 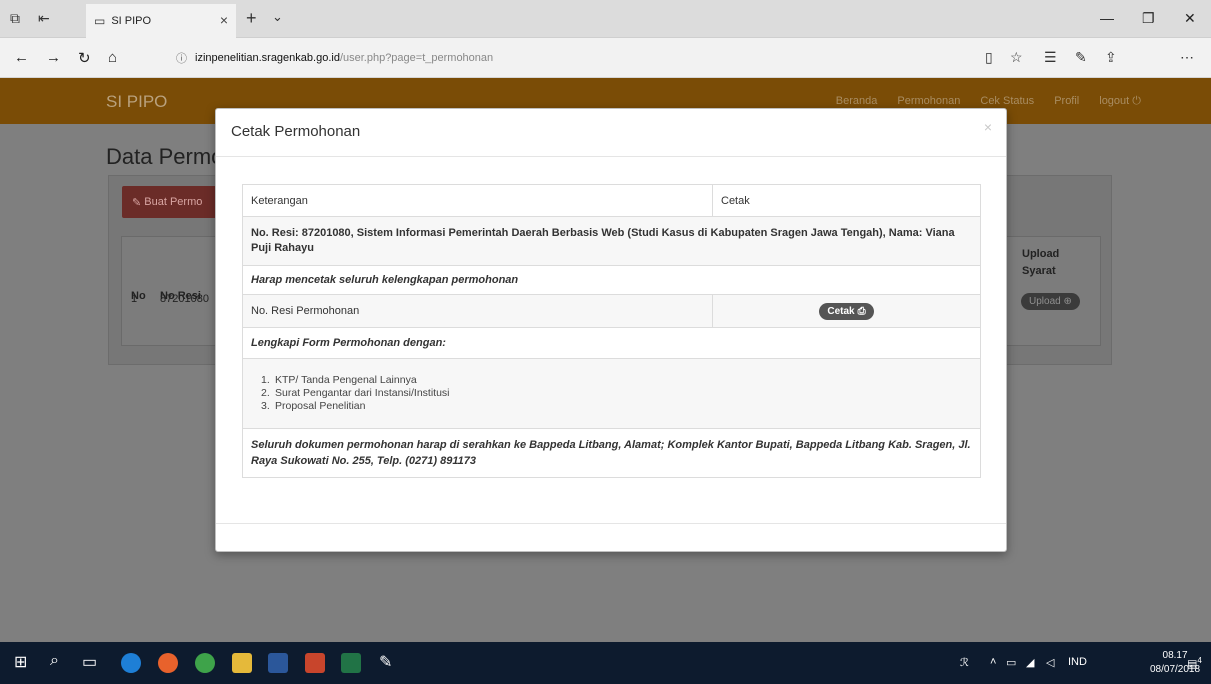 I want to click on tray-overflow-icon: ˄, so click(x=993, y=662).